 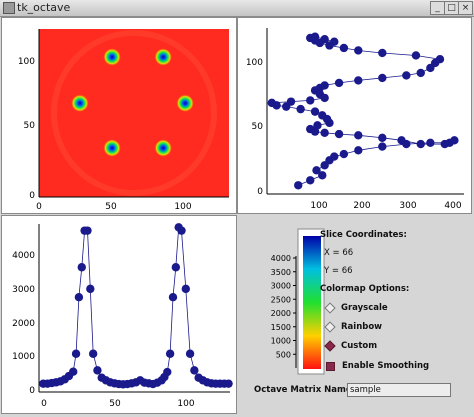 I want to click on colorbar-tick-label: 4000, so click(x=281, y=258).